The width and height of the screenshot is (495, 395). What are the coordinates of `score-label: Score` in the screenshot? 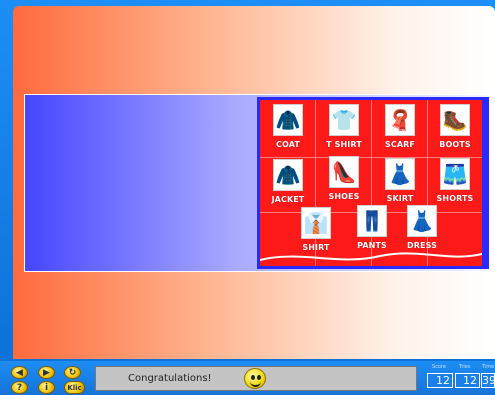 It's located at (439, 367).